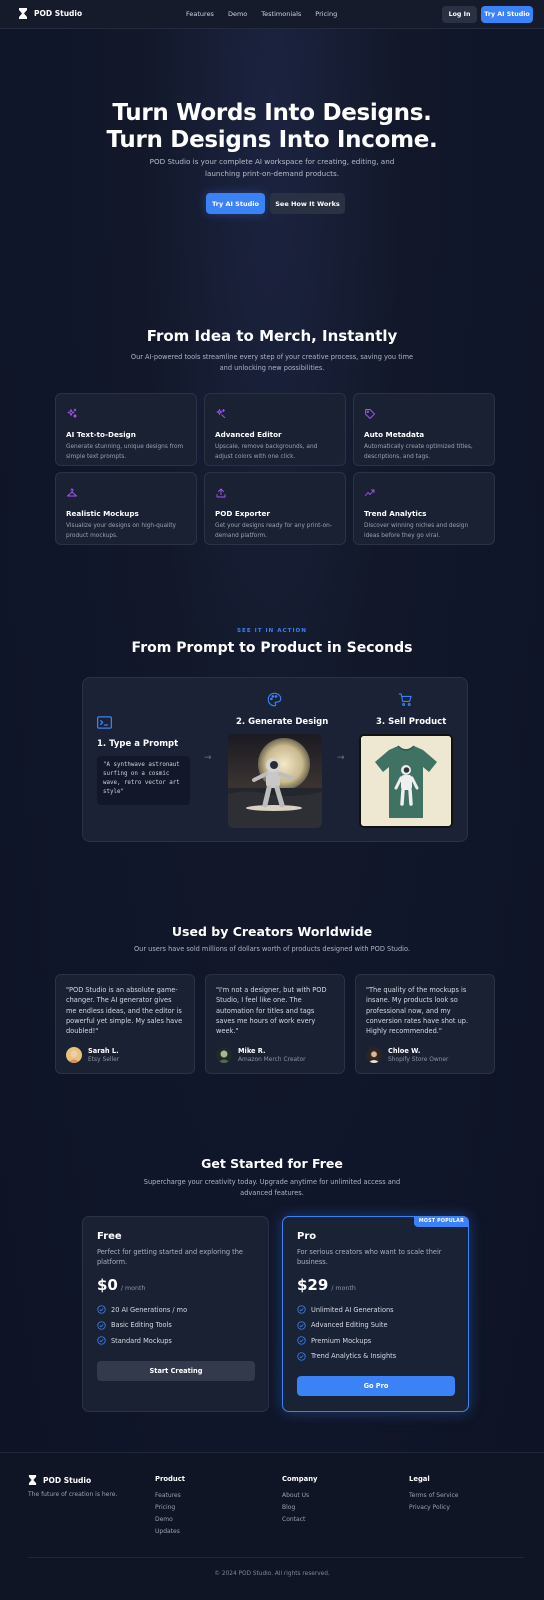 This screenshot has width=544, height=1600. What do you see at coordinates (175, 1341) in the screenshot?
I see `plan-feature: Standard Mockups` at bounding box center [175, 1341].